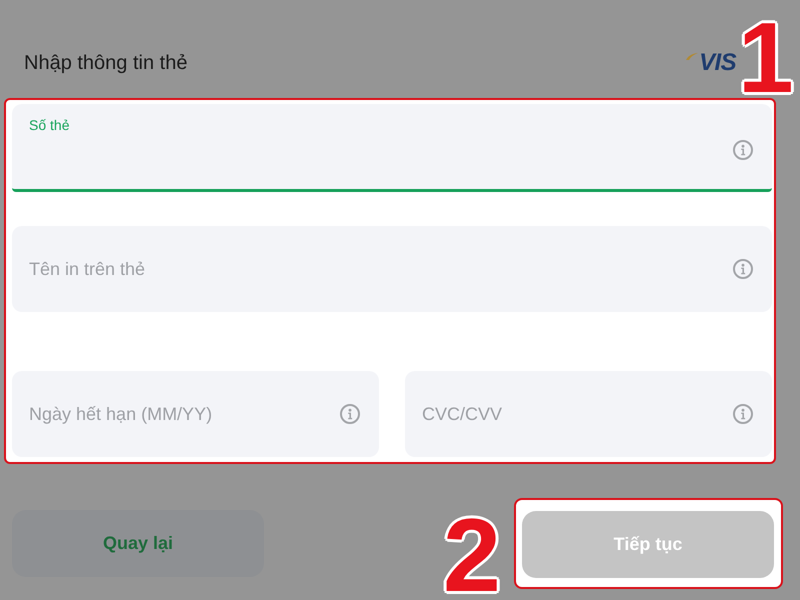  Describe the element at coordinates (692, 56) in the screenshot. I see `swoosh-icon` at that location.